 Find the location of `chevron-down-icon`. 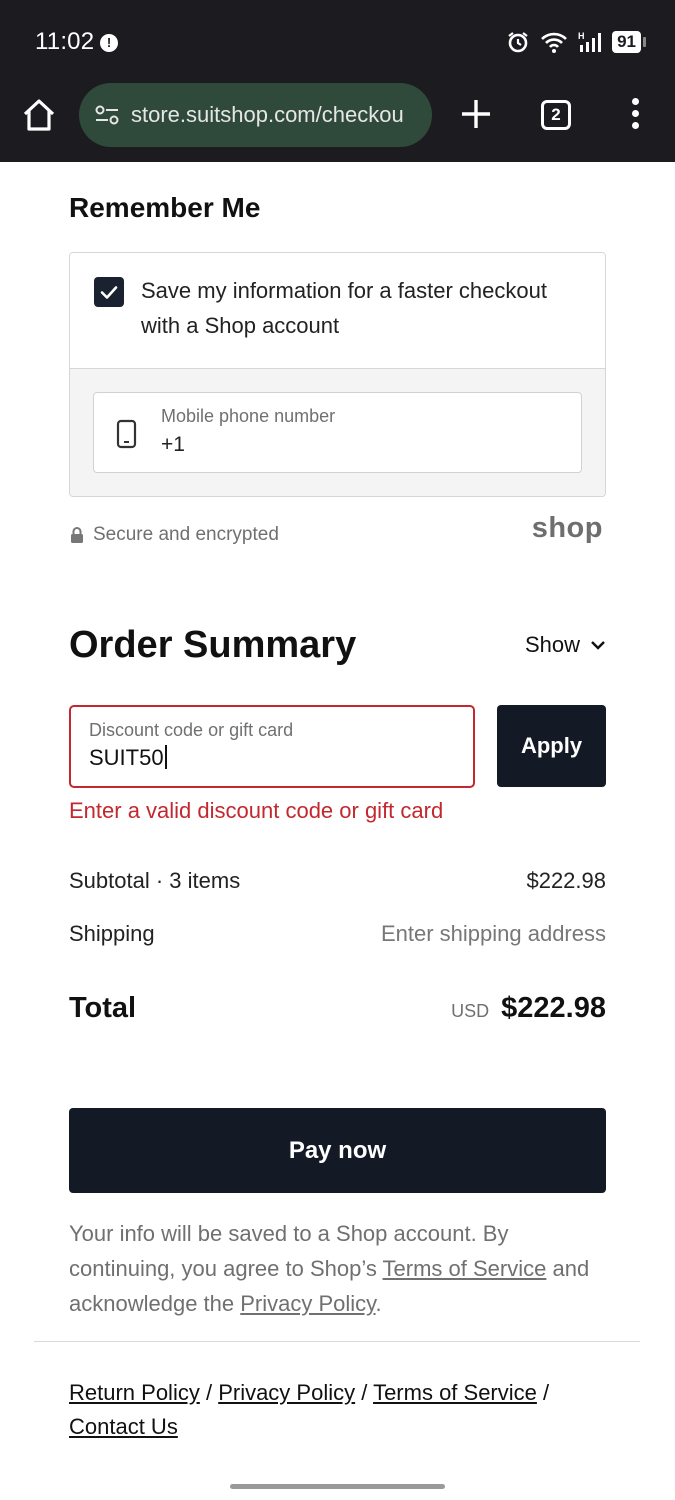

chevron-down-icon is located at coordinates (598, 645).